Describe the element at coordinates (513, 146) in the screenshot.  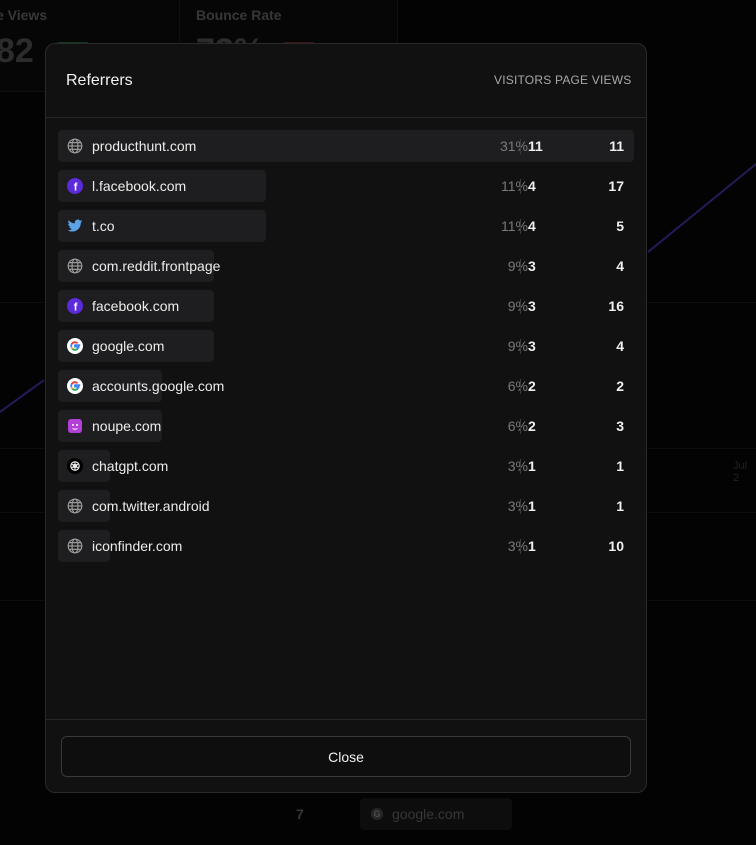
I see `referrer-percent: 31%` at that location.